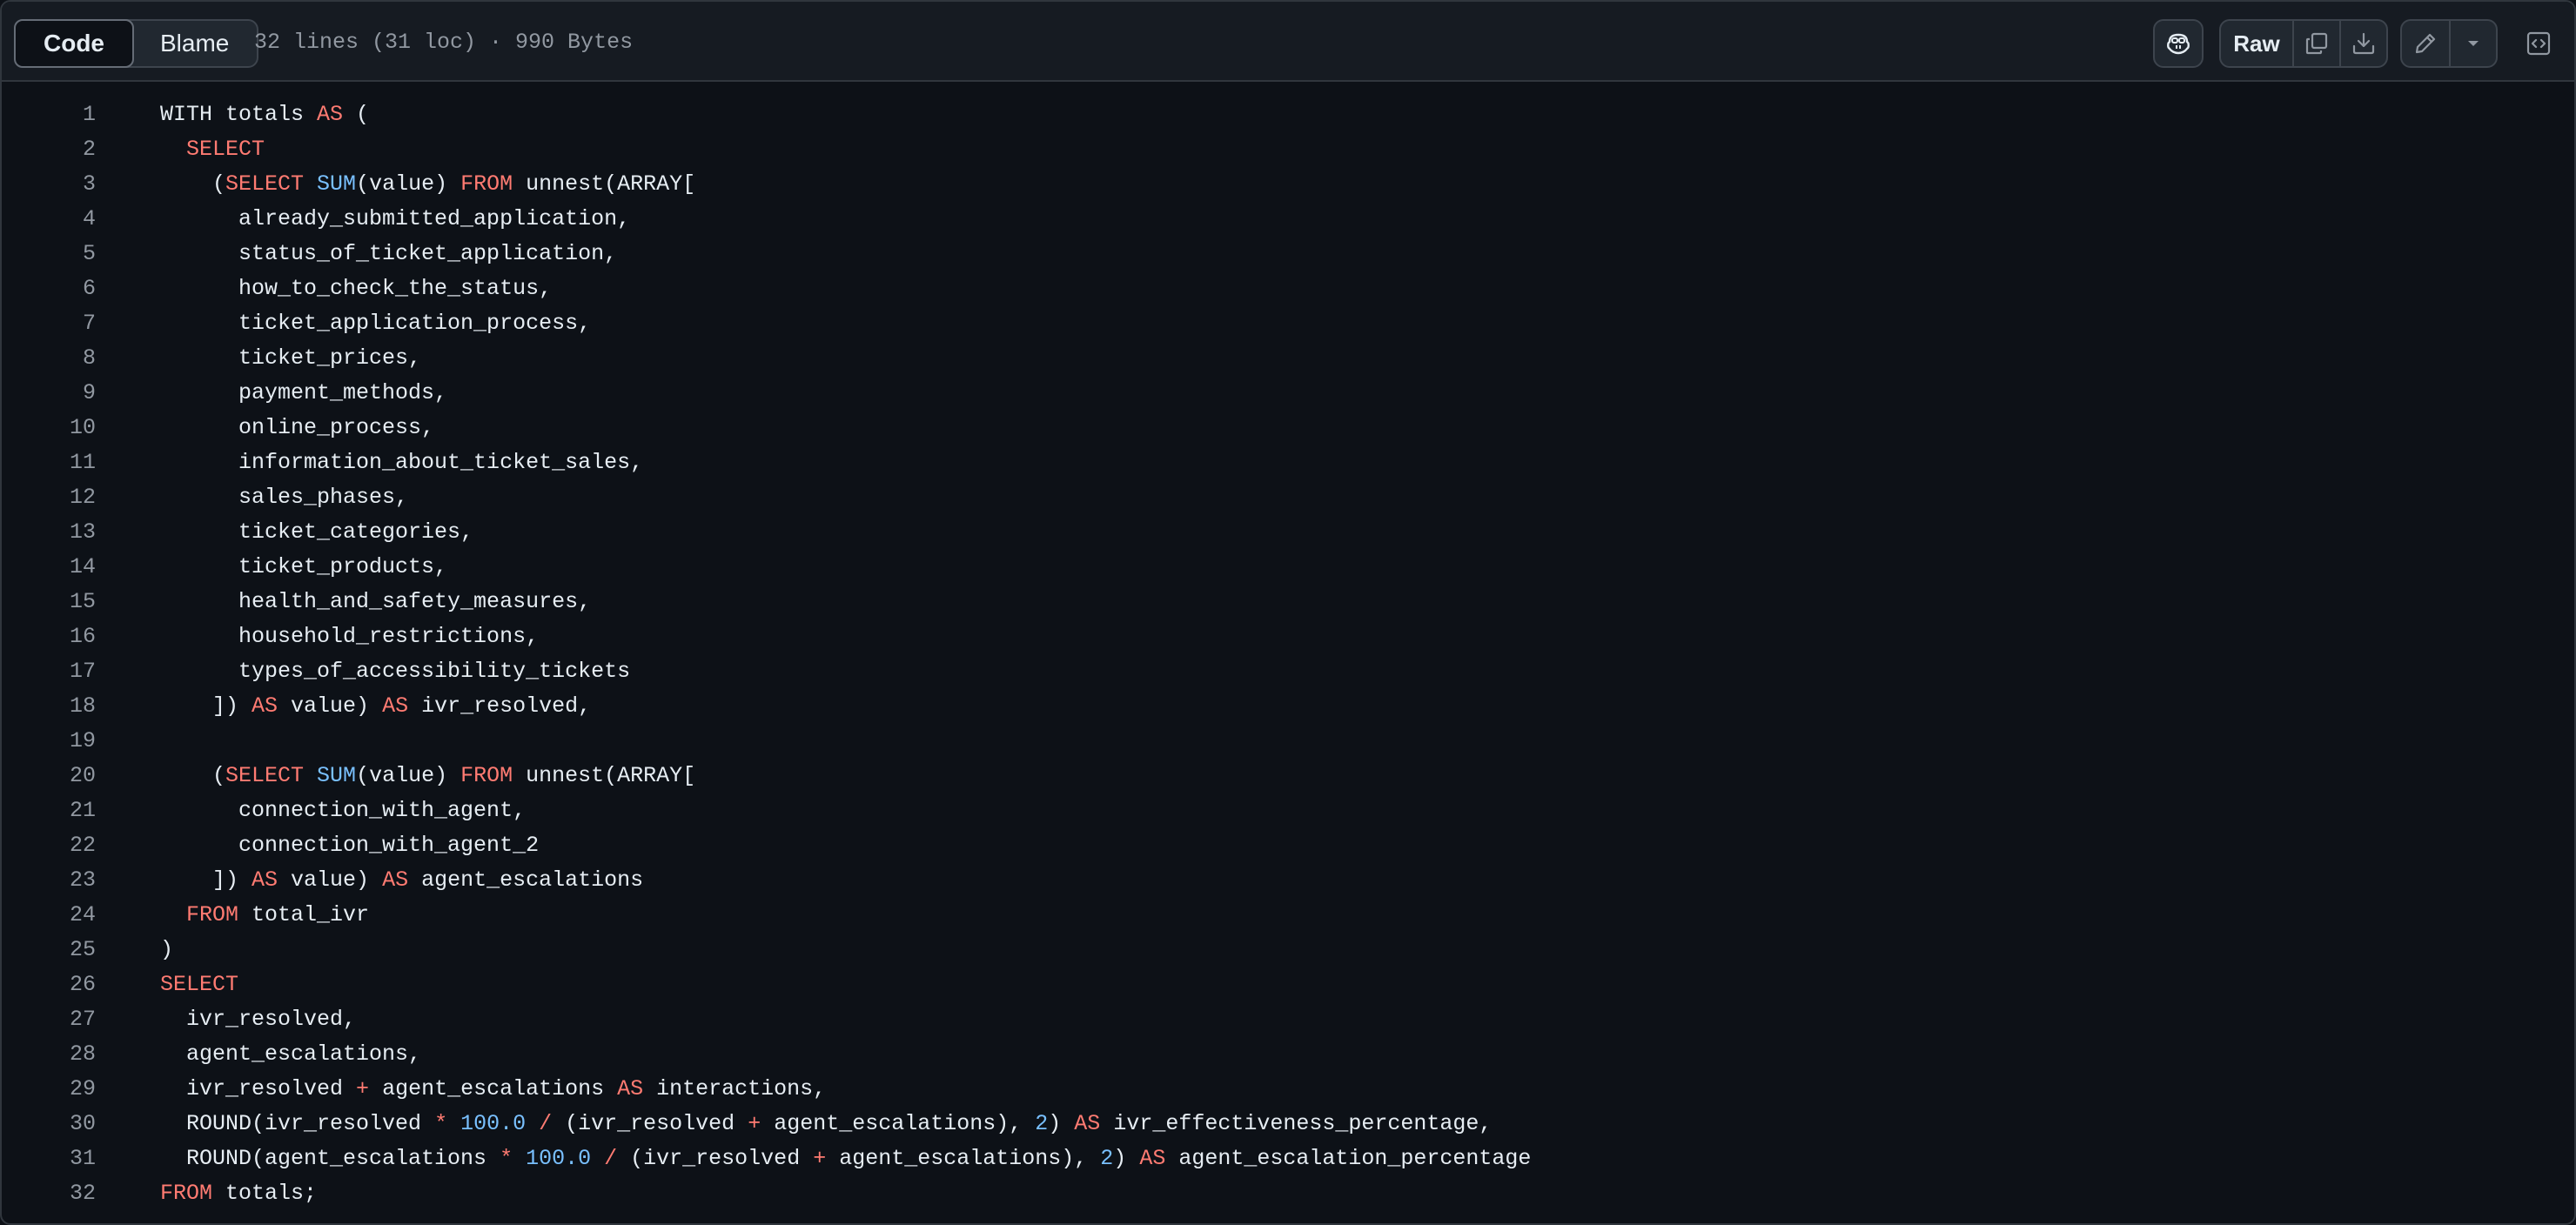 The height and width of the screenshot is (1225, 2576). Describe the element at coordinates (395, 219) in the screenshot. I see `line-content: already_submitted_application,` at that location.